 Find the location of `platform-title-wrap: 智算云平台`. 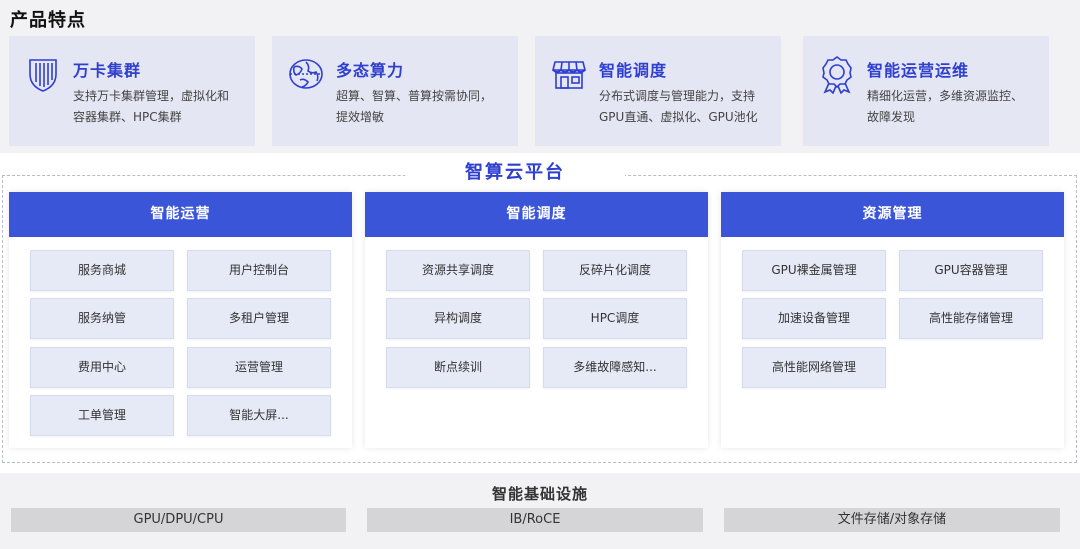

platform-title-wrap: 智算云平台 is located at coordinates (515, 174).